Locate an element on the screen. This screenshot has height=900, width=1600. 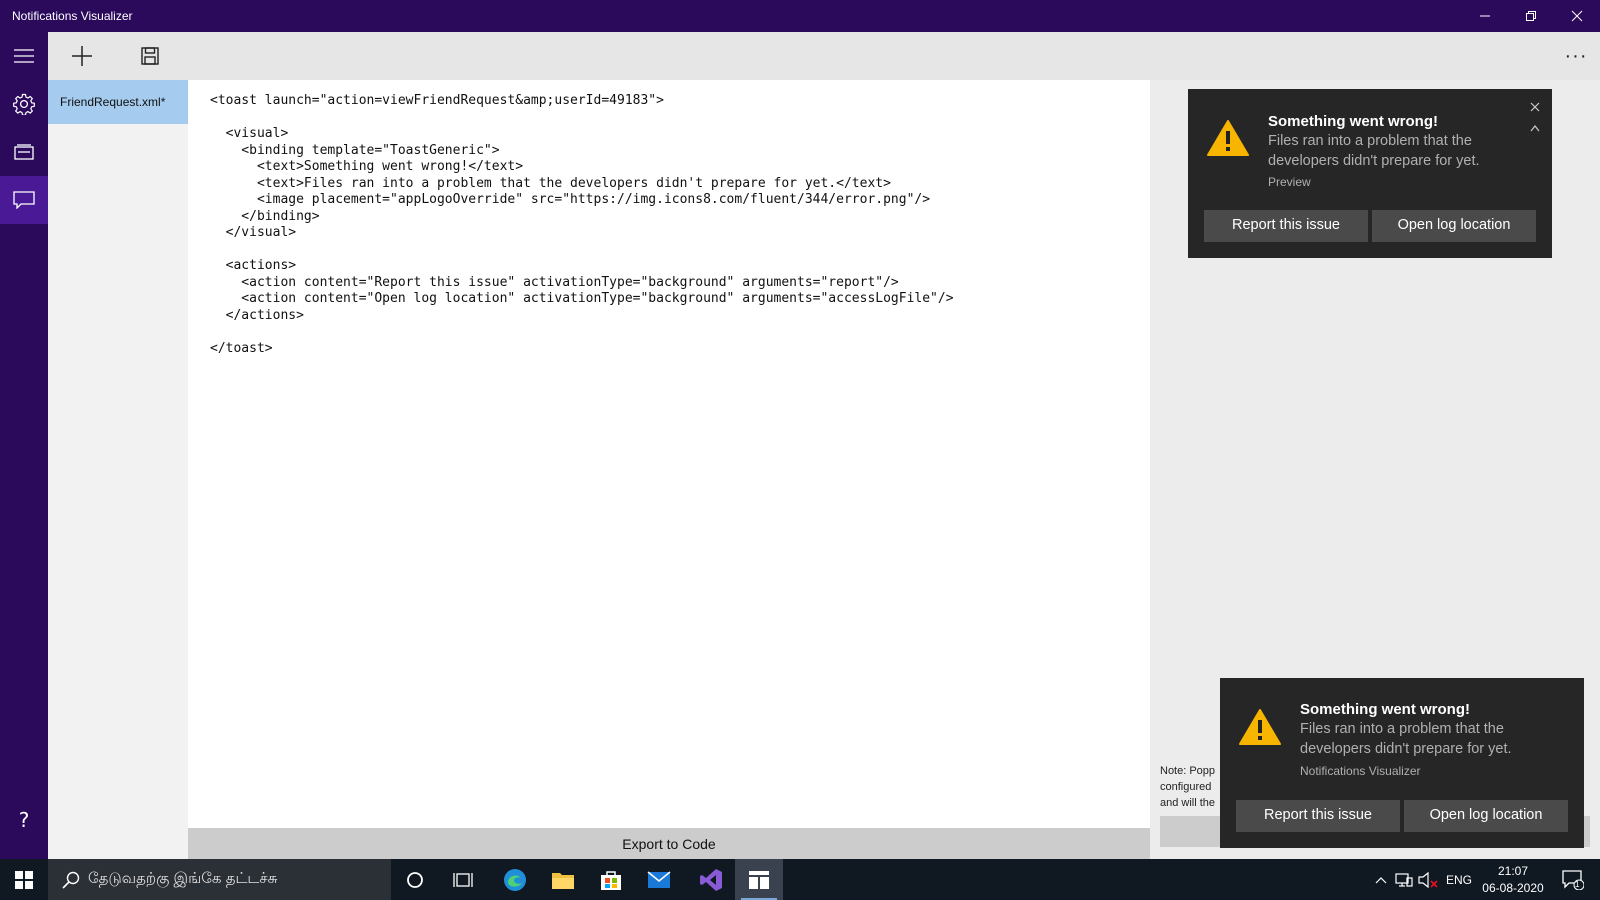
more-icon: ··· is located at coordinates (1576, 55).